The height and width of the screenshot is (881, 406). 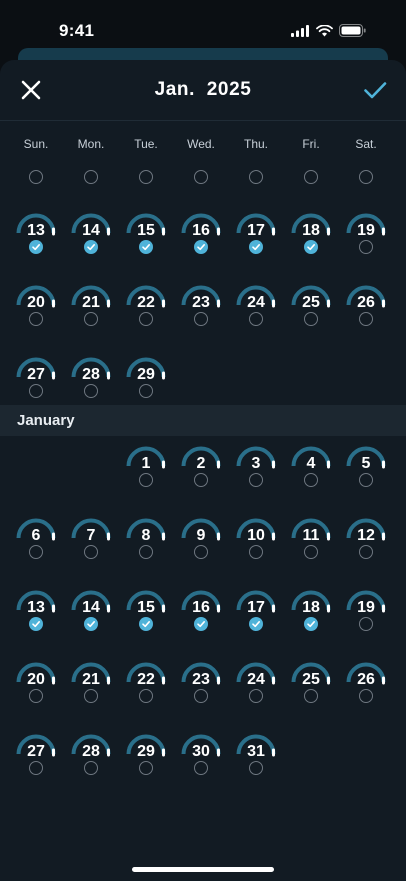 I want to click on calendar-day: 31, so click(x=256, y=755).